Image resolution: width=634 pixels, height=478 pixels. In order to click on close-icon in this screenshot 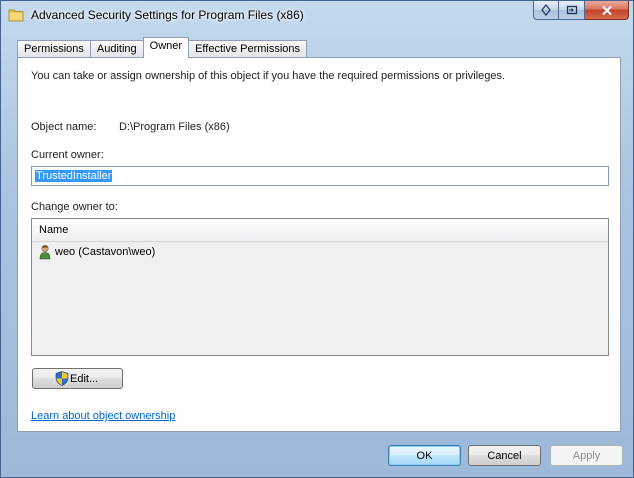, I will do `click(606, 10)`.